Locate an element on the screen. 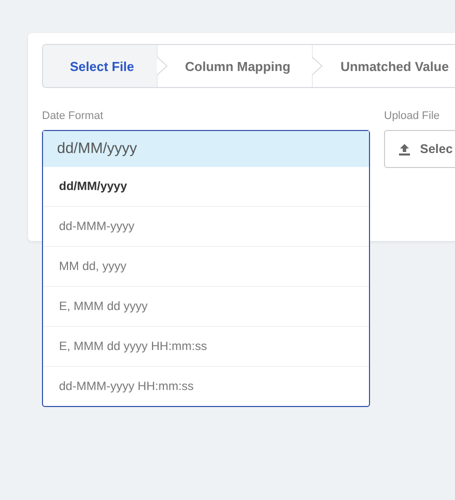 The width and height of the screenshot is (455, 500). field-label: Upload File is located at coordinates (412, 117).